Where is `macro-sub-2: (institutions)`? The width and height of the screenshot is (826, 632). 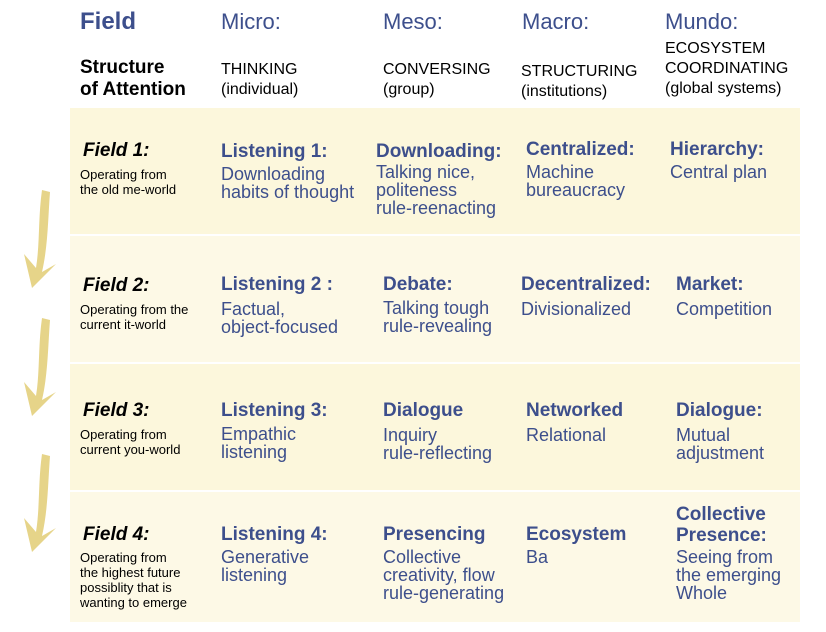
macro-sub-2: (institutions) is located at coordinates (564, 91).